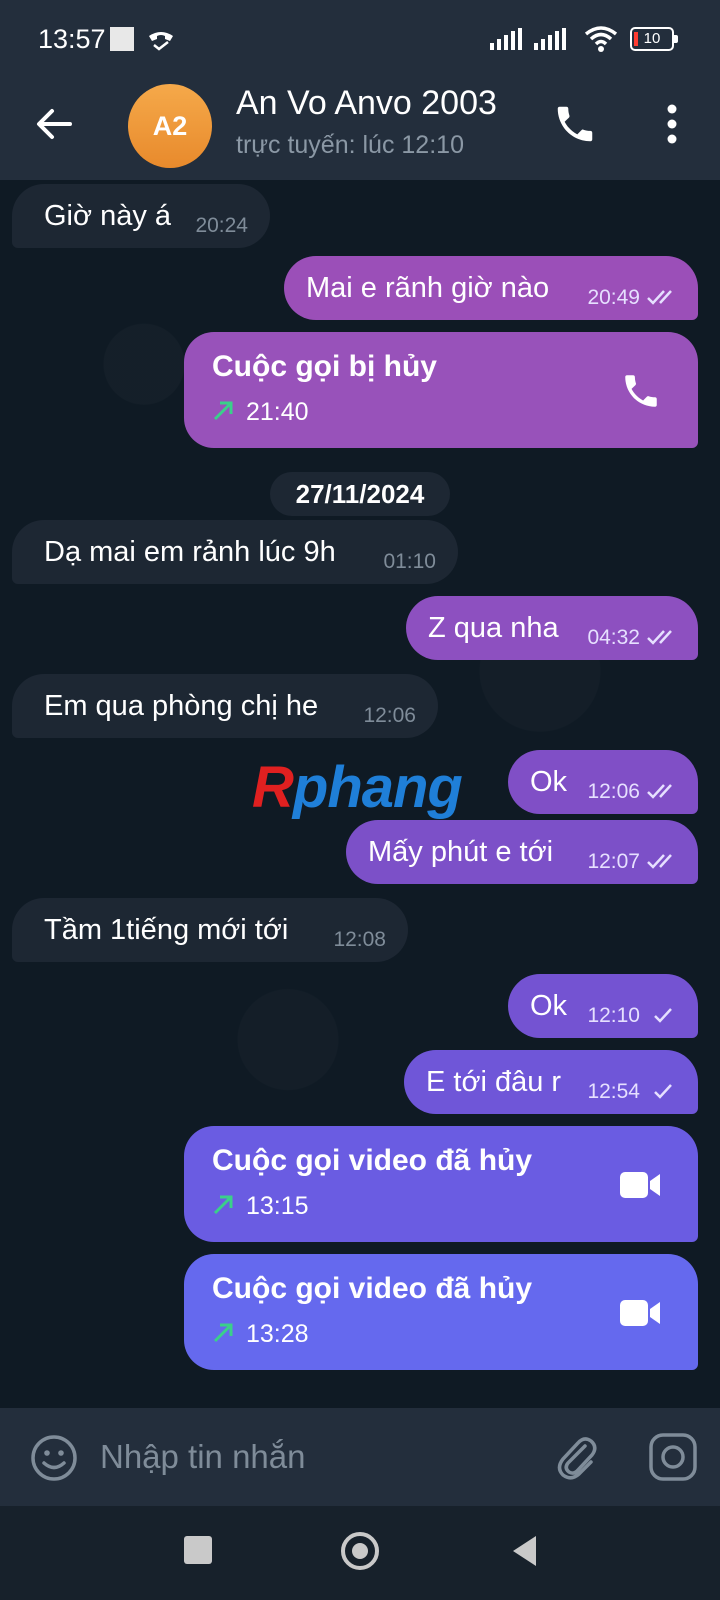  I want to click on camera-icon, so click(673, 1457).